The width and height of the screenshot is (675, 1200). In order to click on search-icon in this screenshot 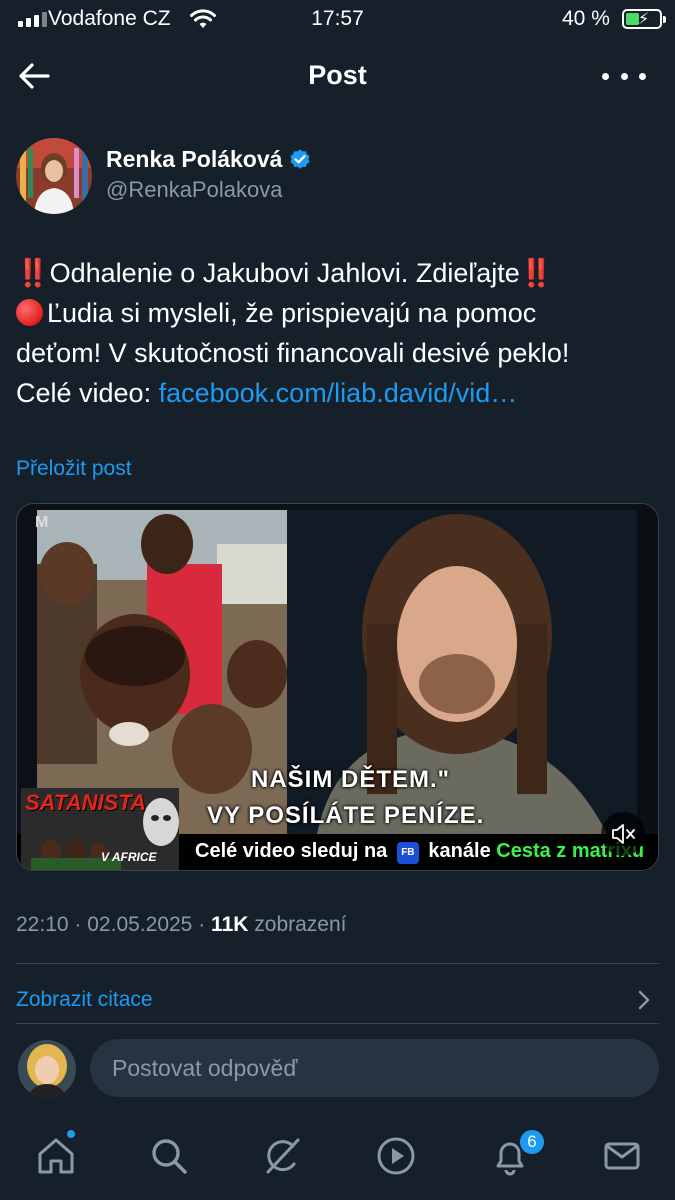, I will do `click(169, 1156)`.